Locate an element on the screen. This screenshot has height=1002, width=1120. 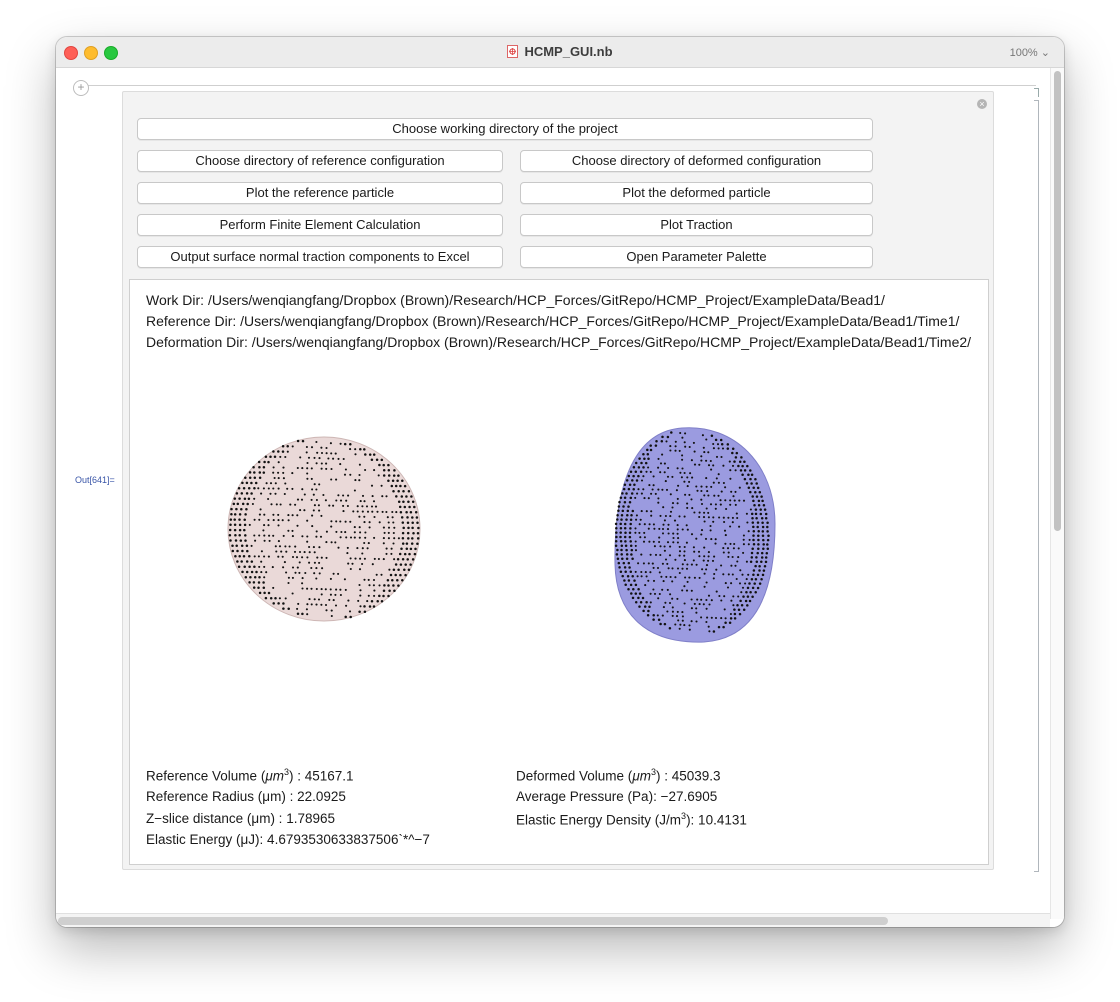
plot-deformed-button: Plot the deformed particle is located at coordinates (696, 193).